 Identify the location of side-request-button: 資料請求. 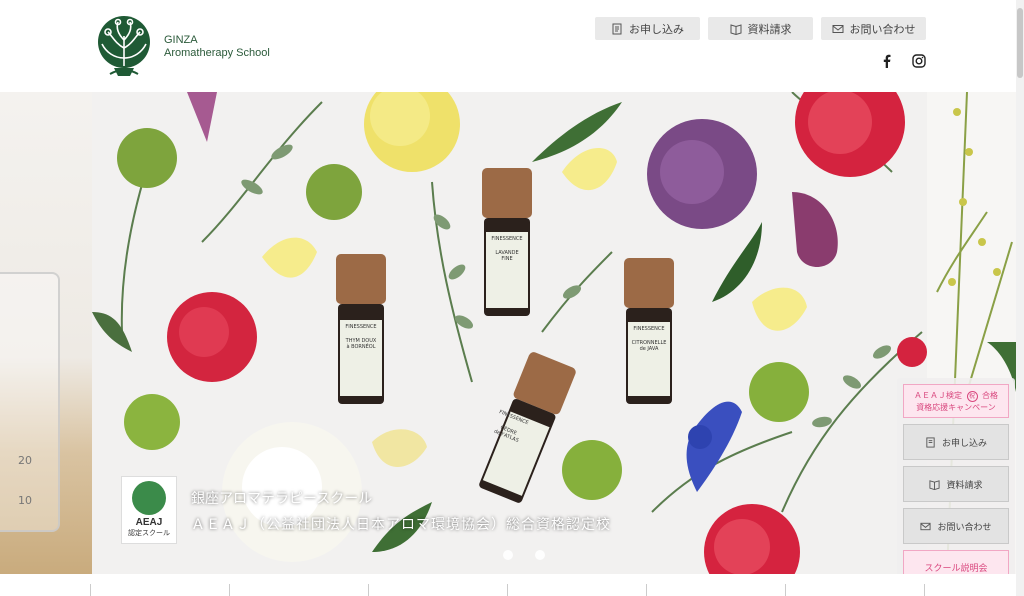
(956, 484).